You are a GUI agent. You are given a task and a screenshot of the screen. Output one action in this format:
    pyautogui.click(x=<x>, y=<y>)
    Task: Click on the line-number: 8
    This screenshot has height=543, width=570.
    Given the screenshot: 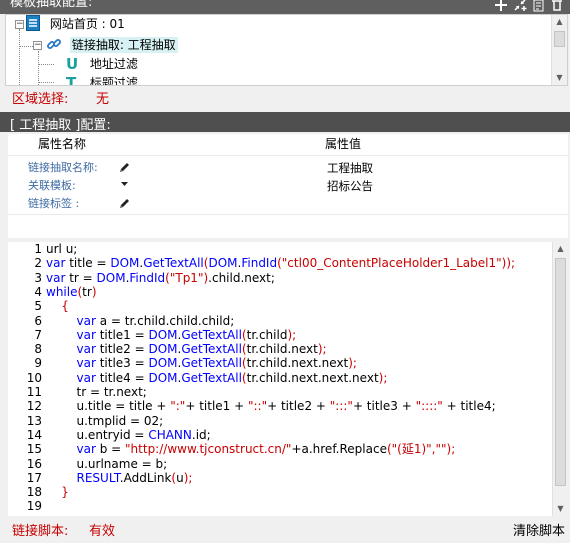 What is the action you would take?
    pyautogui.click(x=38, y=349)
    